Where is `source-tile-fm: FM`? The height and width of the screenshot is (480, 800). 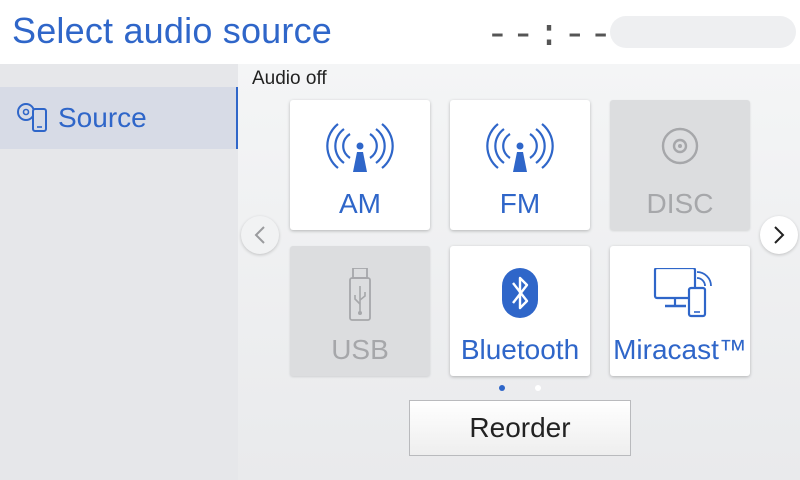
source-tile-fm: FM is located at coordinates (520, 165).